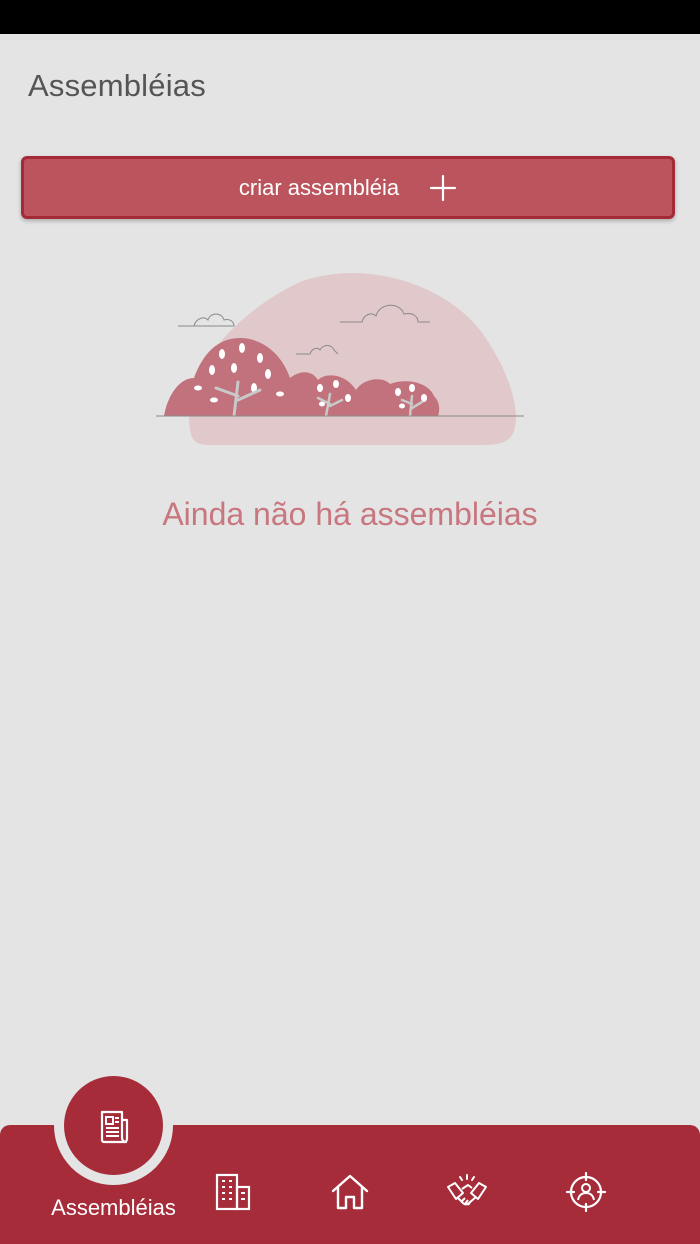 The image size is (700, 1244). I want to click on create-assembly-label: criar assembléia, so click(319, 187).